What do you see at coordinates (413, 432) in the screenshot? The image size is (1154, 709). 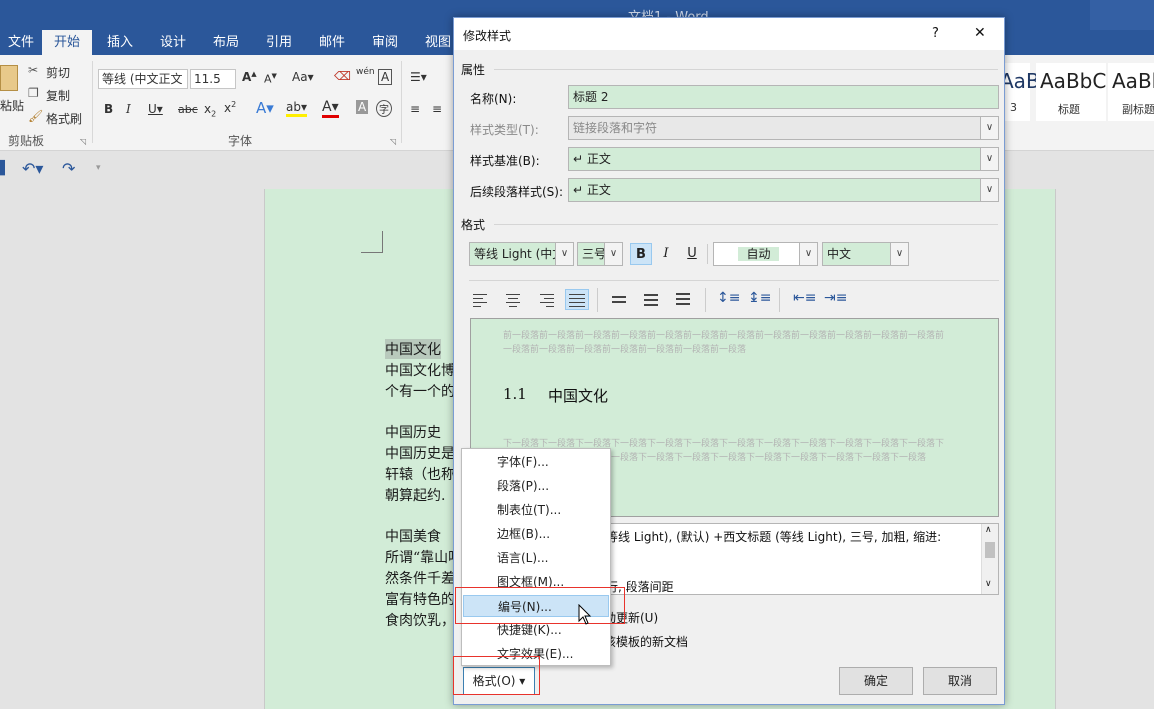 I see `doc-line: 中国历史` at bounding box center [413, 432].